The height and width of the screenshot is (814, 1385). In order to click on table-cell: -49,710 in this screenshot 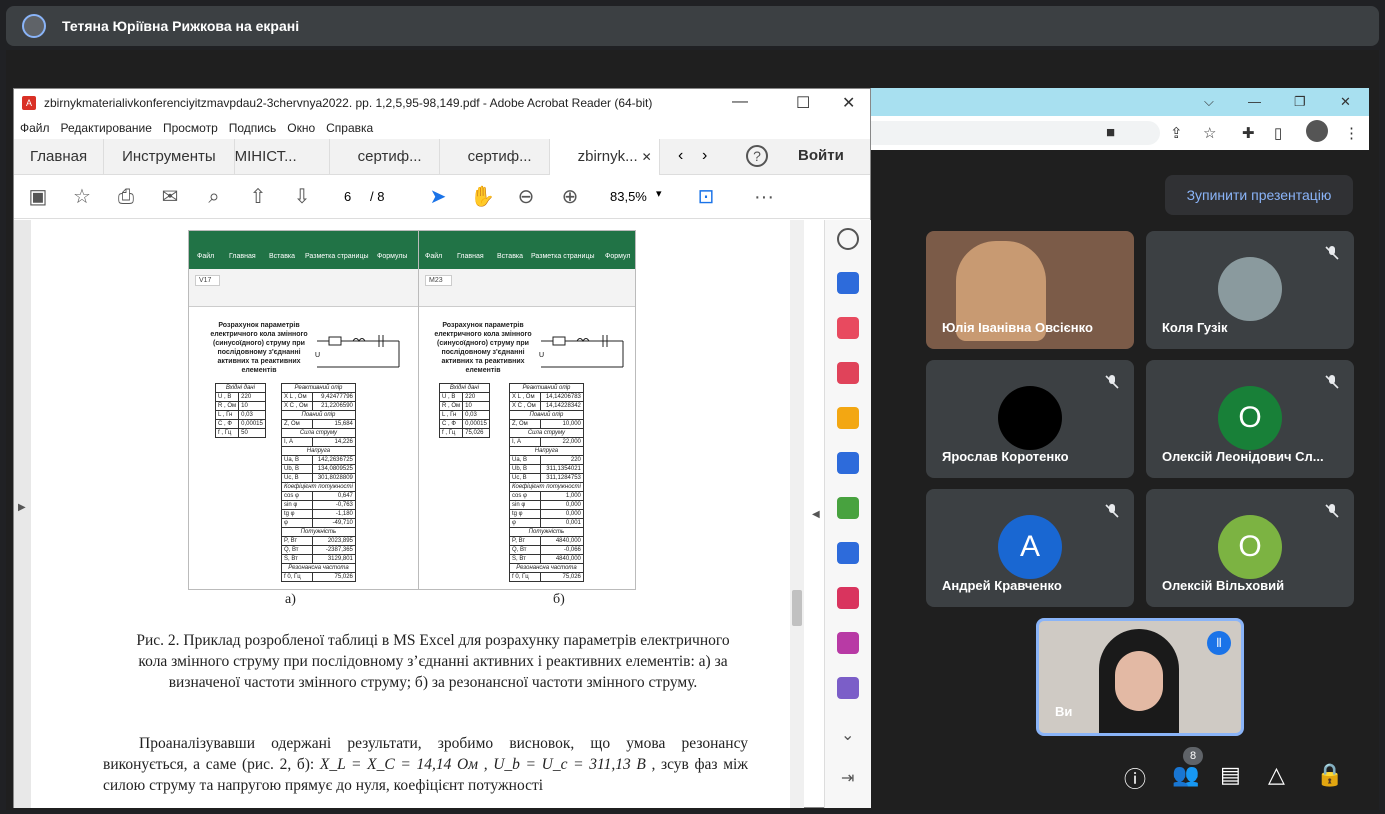, I will do `click(333, 523)`.